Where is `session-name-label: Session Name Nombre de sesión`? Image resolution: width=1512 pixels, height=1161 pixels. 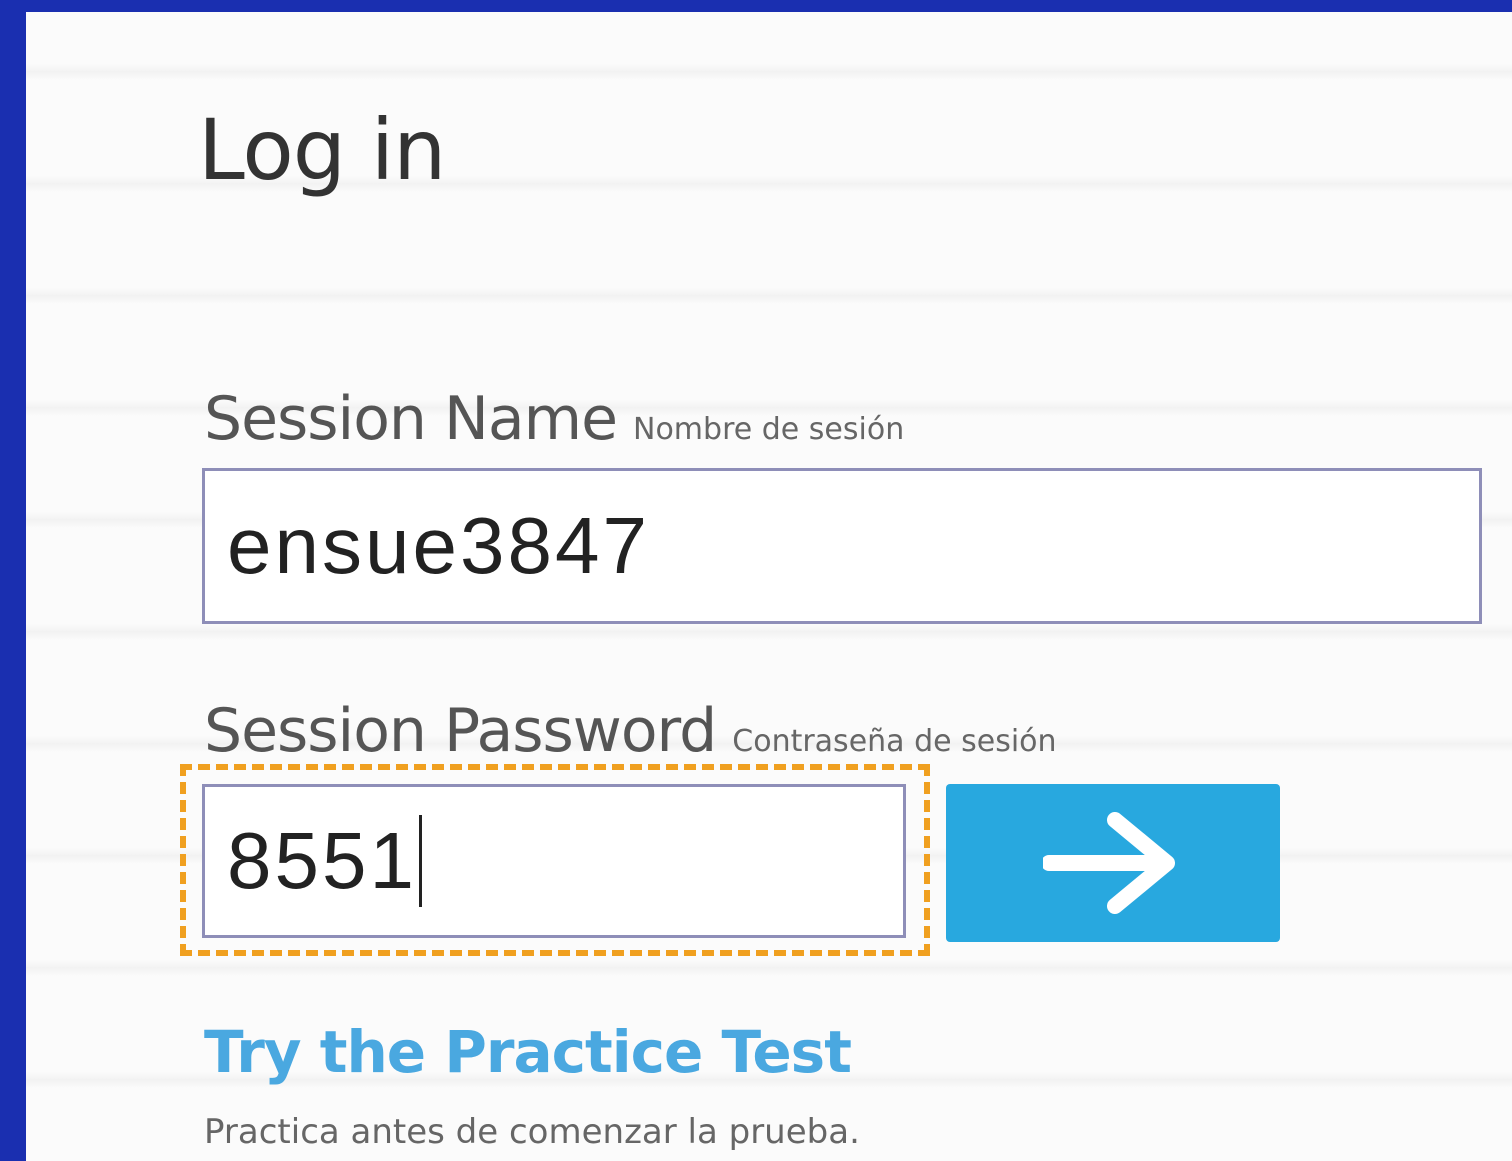
session-name-label: Session Name Nombre de sesión is located at coordinates (554, 419).